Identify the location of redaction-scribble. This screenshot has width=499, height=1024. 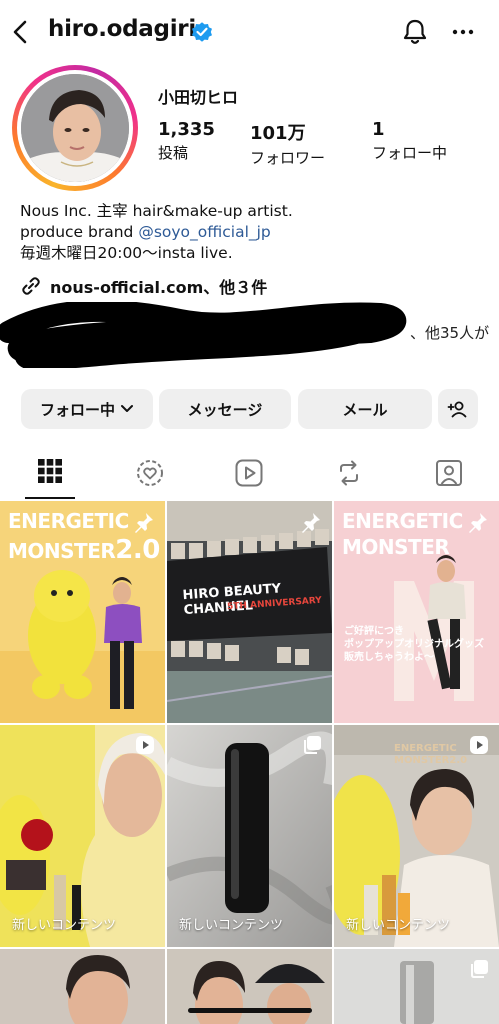
(203, 335).